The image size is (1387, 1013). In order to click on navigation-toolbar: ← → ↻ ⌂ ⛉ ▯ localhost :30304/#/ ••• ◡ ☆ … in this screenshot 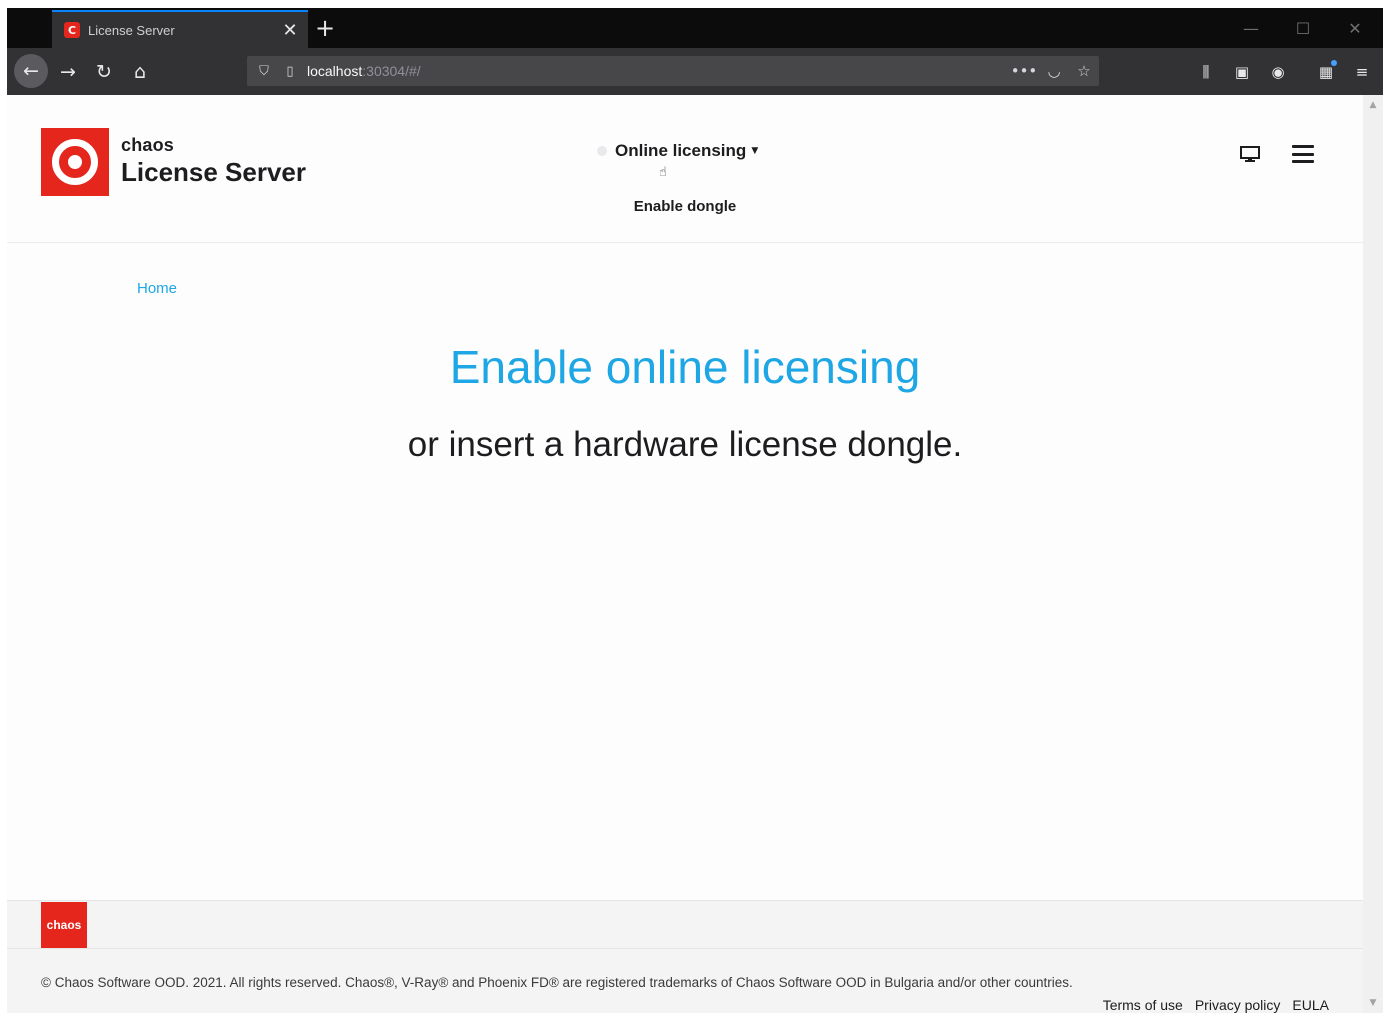, I will do `click(695, 71)`.